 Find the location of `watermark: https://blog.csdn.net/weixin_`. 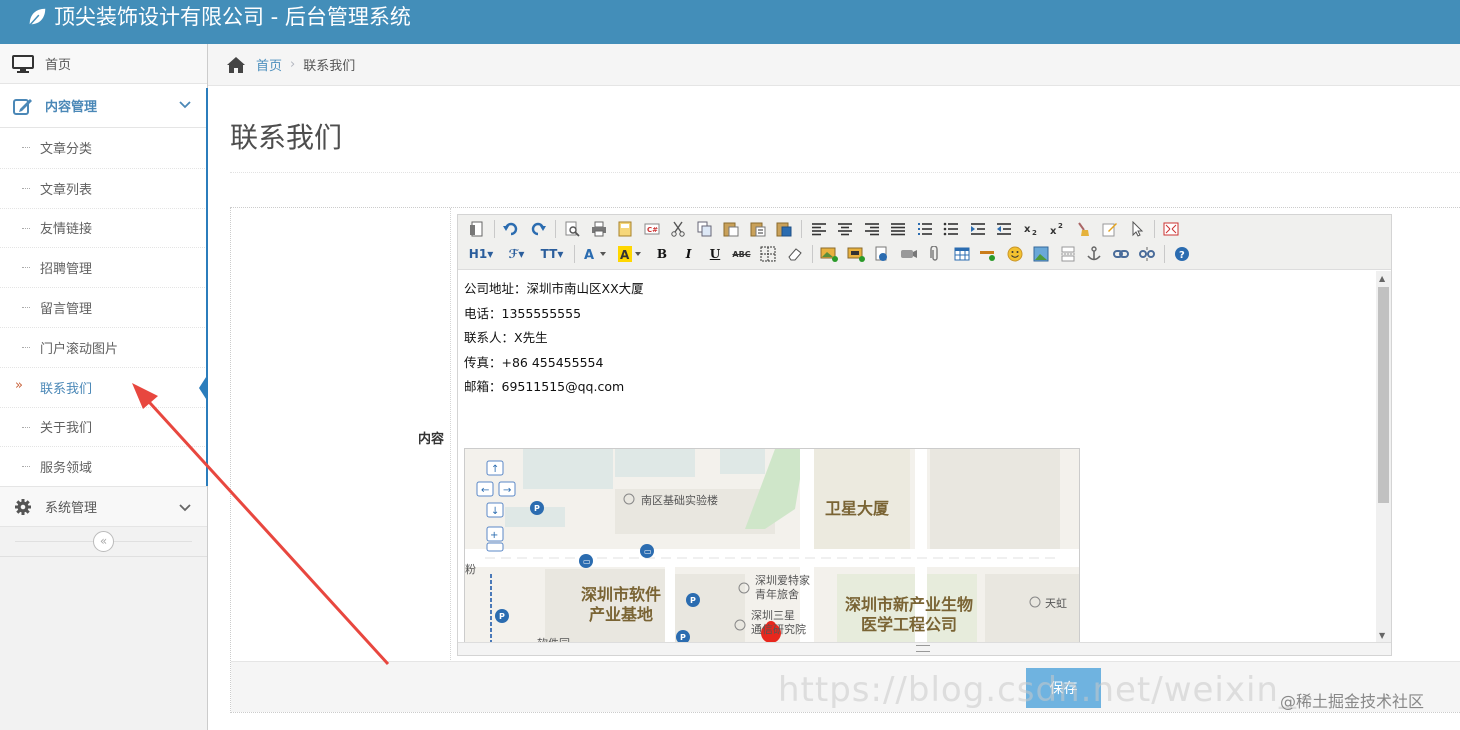

watermark: https://blog.csdn.net/weixin_ is located at coordinates (1037, 690).